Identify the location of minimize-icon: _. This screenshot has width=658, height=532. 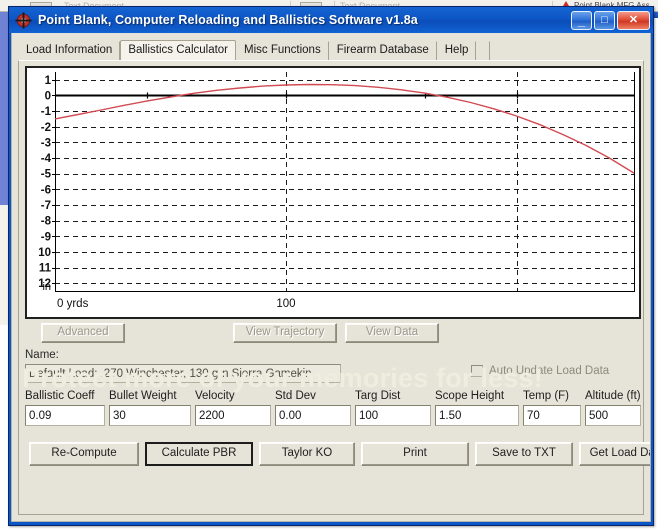
(581, 20).